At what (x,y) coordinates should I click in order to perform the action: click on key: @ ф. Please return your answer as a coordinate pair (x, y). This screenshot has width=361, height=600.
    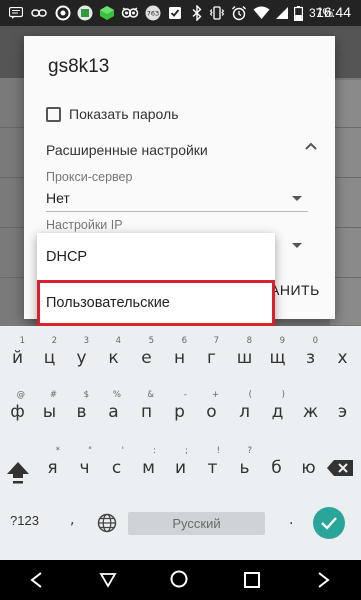
    Looking at the image, I should click on (17, 412).